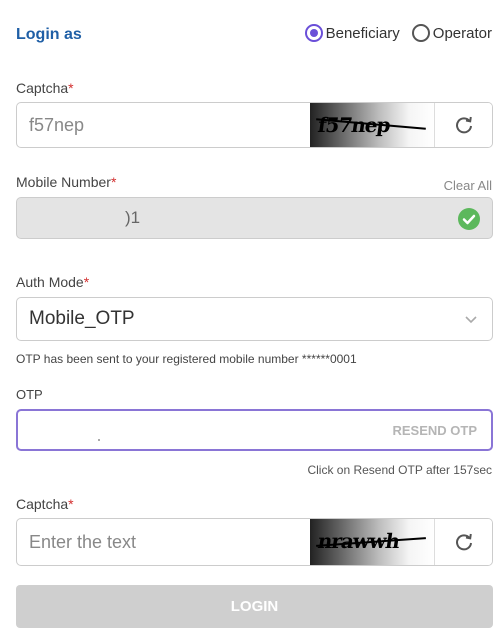  I want to click on chevron-down-icon, so click(471, 320).